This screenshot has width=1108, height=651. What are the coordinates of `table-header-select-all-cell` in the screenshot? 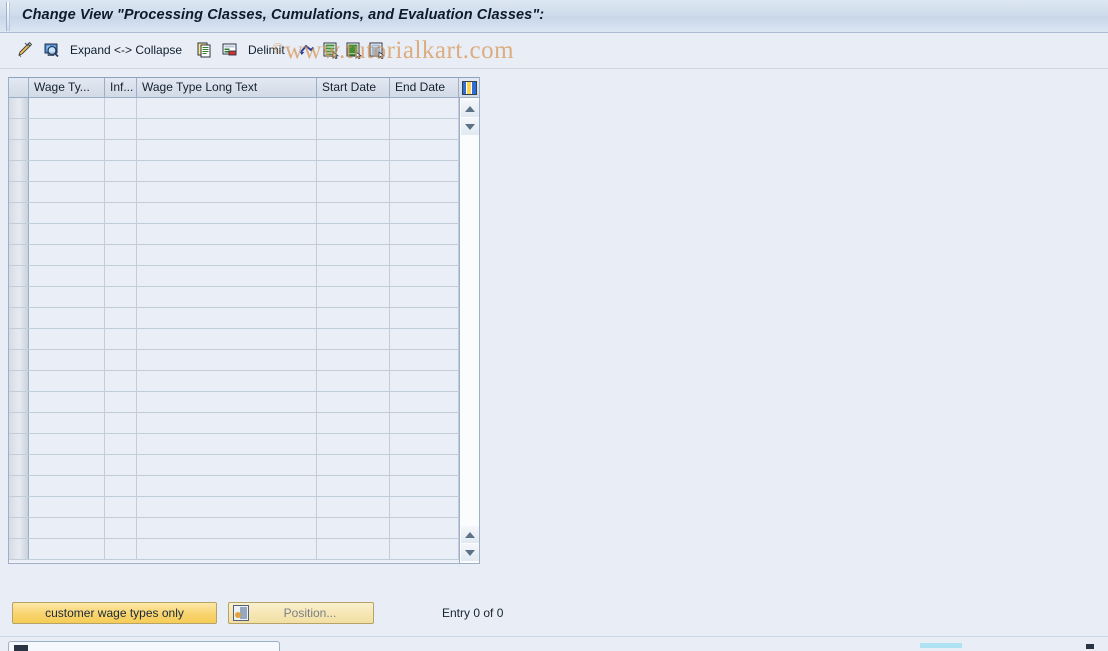 It's located at (19, 87).